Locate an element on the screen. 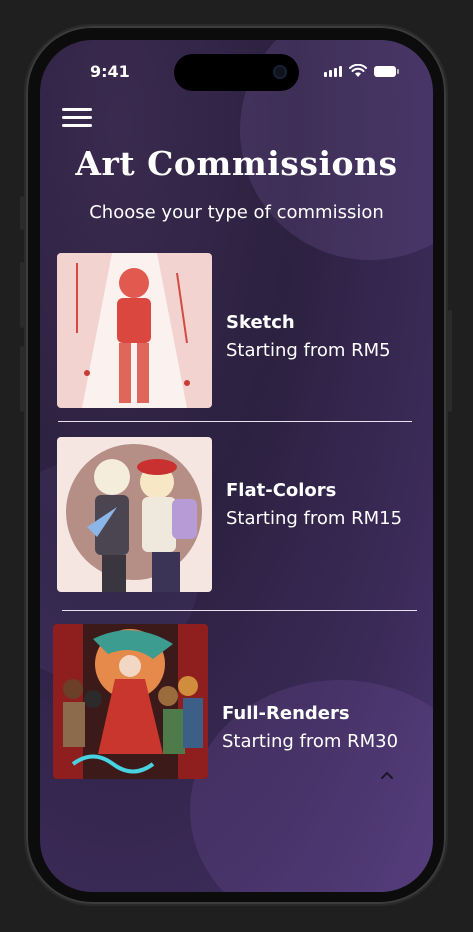 The image size is (473, 932). status-bar: 9:41 is located at coordinates (236, 72).